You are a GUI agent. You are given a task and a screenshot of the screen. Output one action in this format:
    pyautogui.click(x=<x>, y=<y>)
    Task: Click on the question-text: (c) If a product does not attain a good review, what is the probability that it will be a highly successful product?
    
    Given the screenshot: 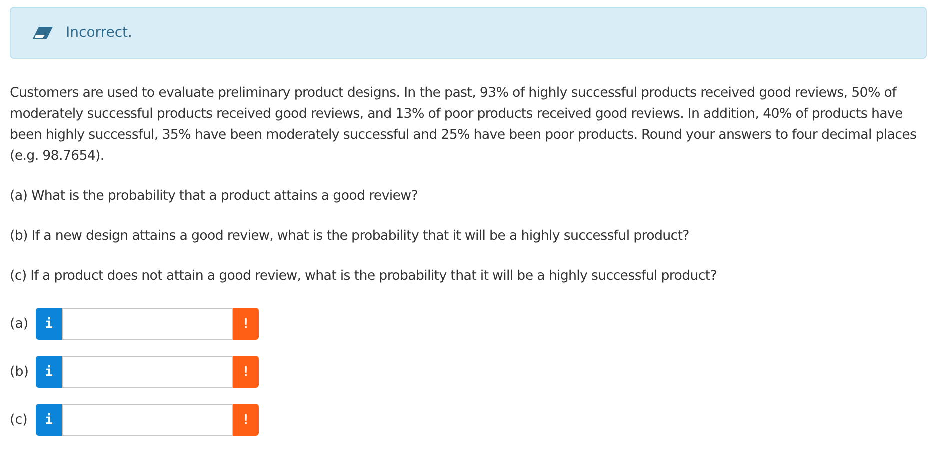 What is the action you would take?
    pyautogui.click(x=364, y=277)
    